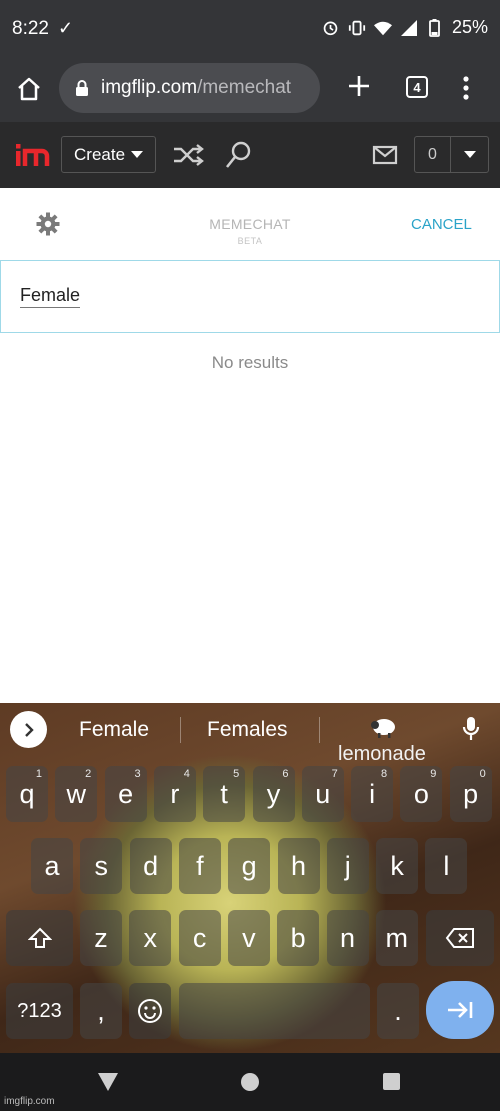  I want to click on key-hint-number: 2, so click(88, 774).